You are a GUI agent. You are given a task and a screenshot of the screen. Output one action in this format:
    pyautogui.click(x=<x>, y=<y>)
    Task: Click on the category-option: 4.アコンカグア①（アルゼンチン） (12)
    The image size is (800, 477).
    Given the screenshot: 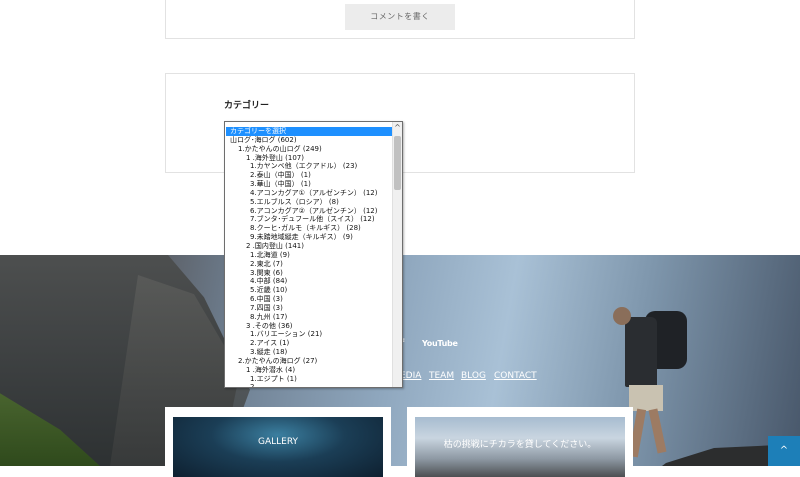 What is the action you would take?
    pyautogui.click(x=309, y=193)
    